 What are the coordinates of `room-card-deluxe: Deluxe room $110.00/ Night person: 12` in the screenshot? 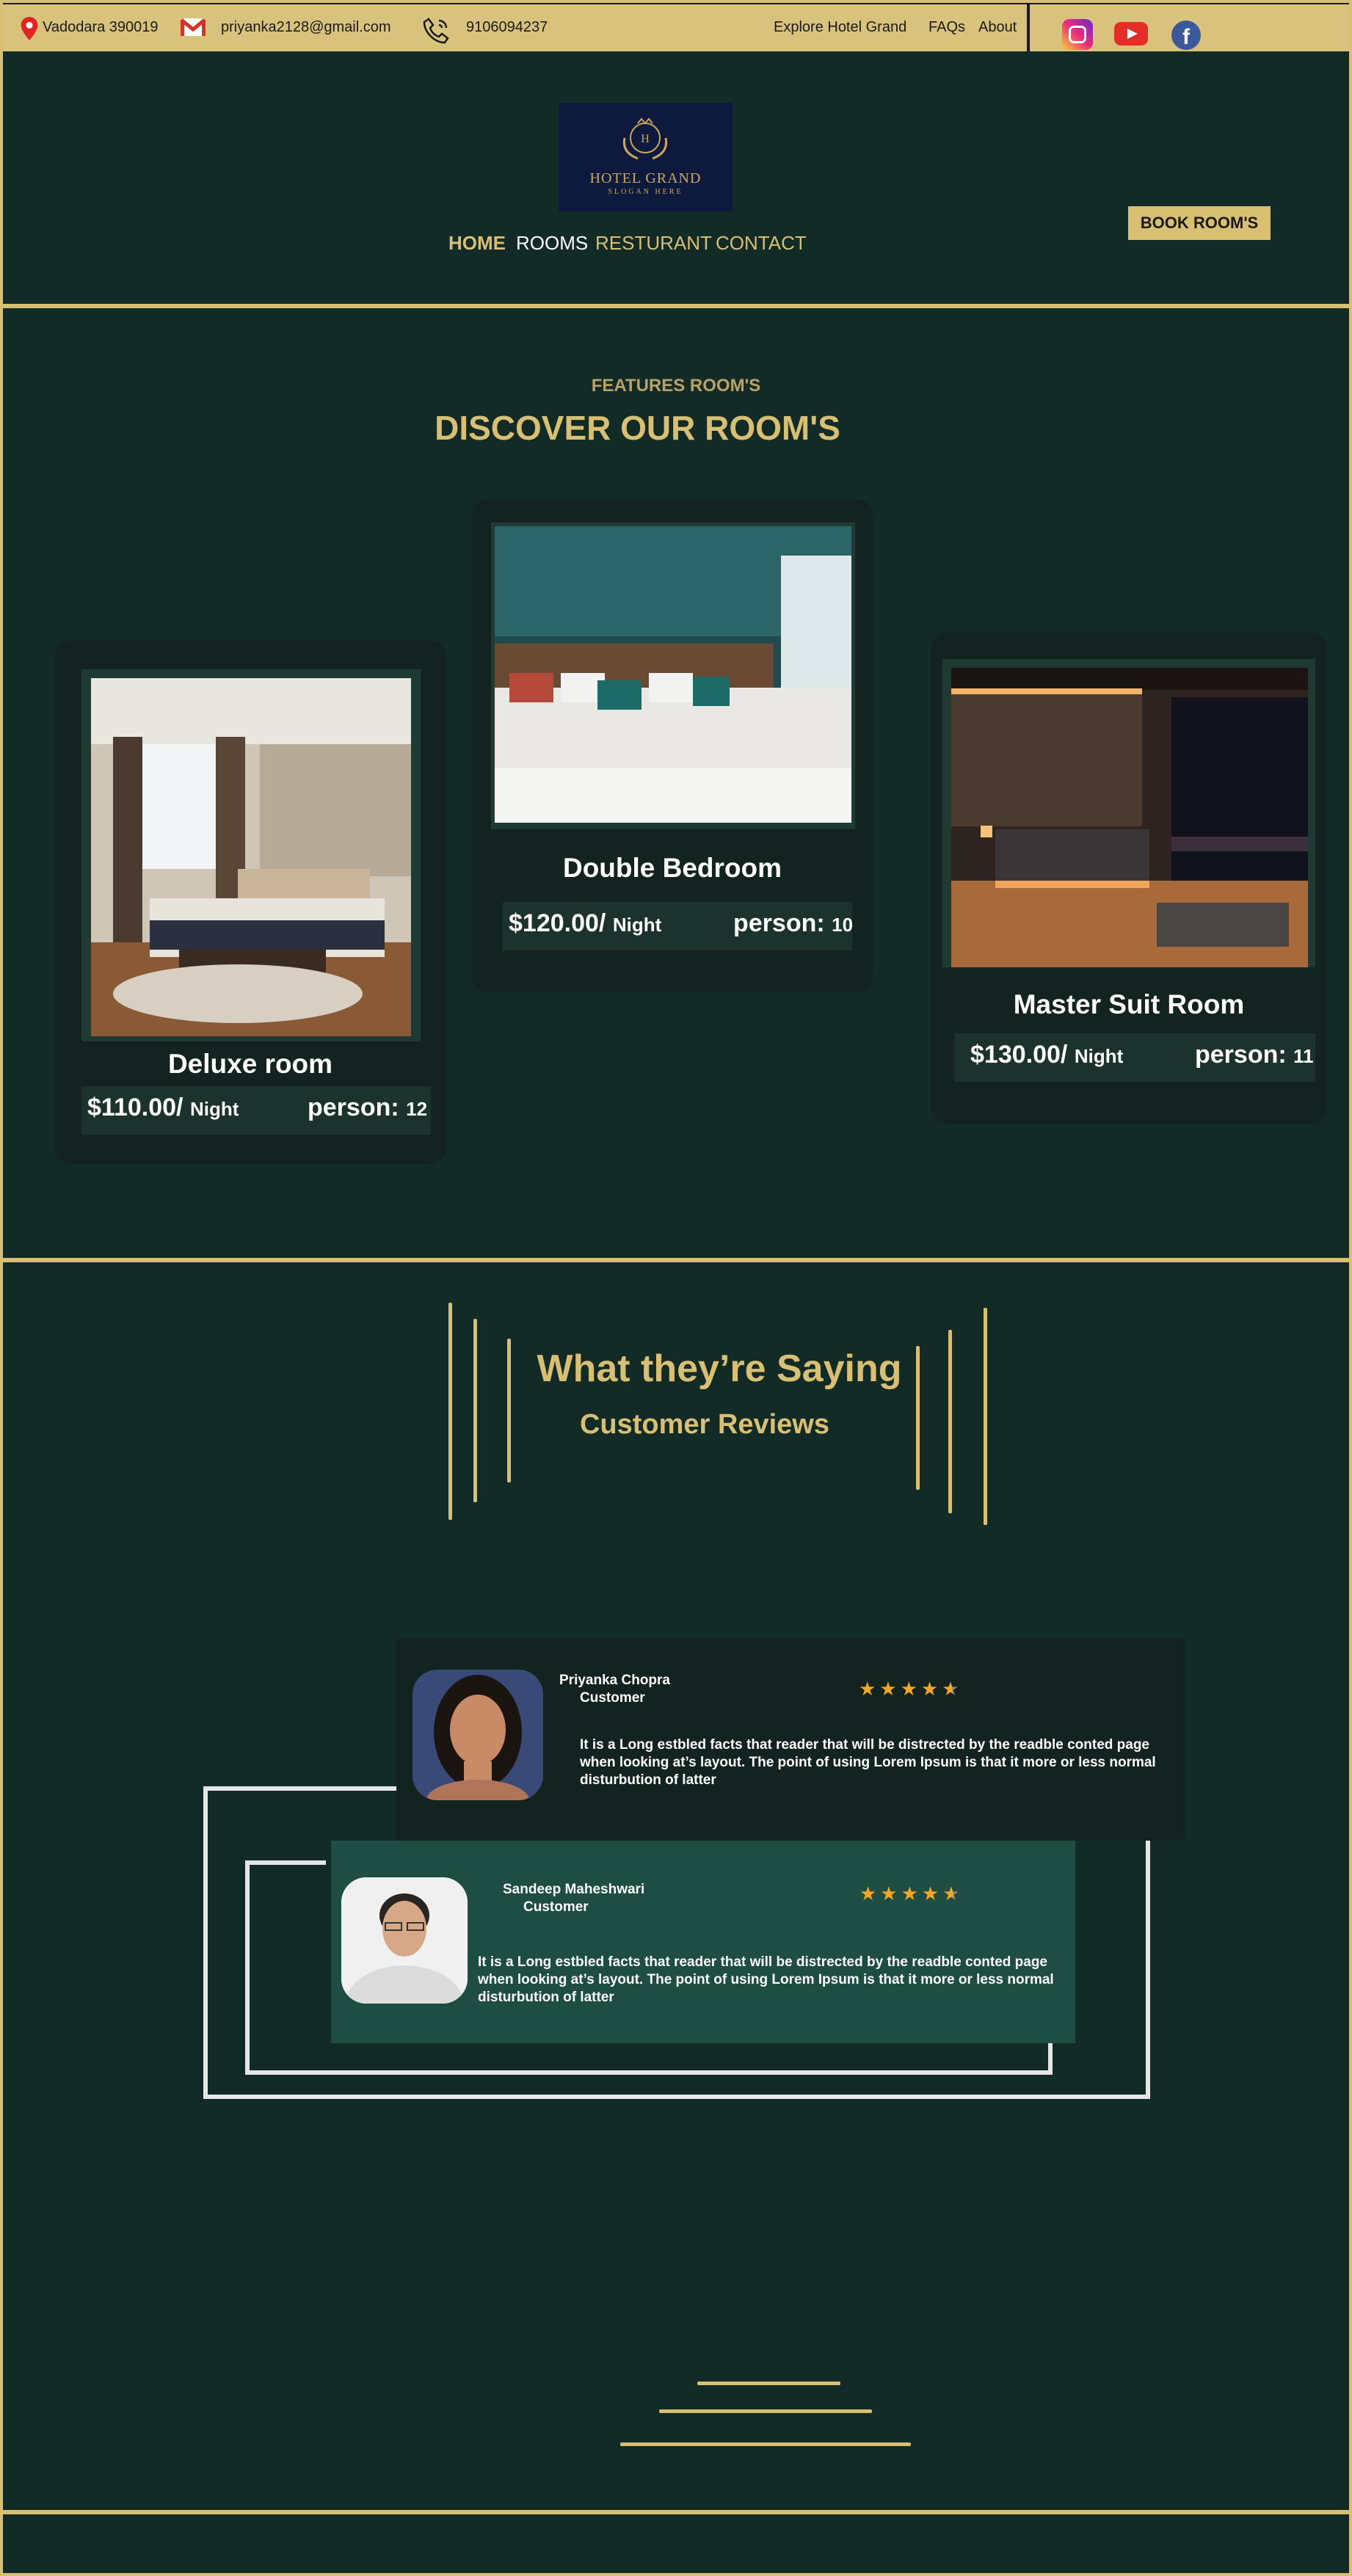 It's located at (250, 902).